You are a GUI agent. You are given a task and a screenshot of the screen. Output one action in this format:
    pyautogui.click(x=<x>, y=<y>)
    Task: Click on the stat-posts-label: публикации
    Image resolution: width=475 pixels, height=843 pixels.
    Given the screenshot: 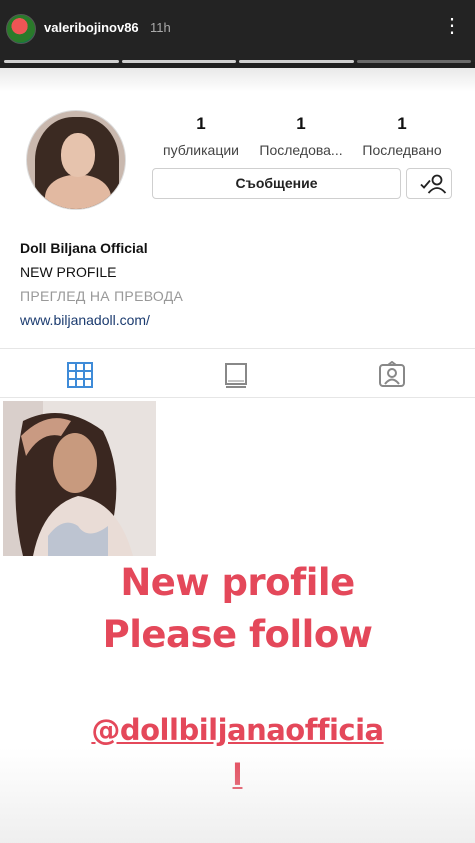 What is the action you would take?
    pyautogui.click(x=201, y=150)
    